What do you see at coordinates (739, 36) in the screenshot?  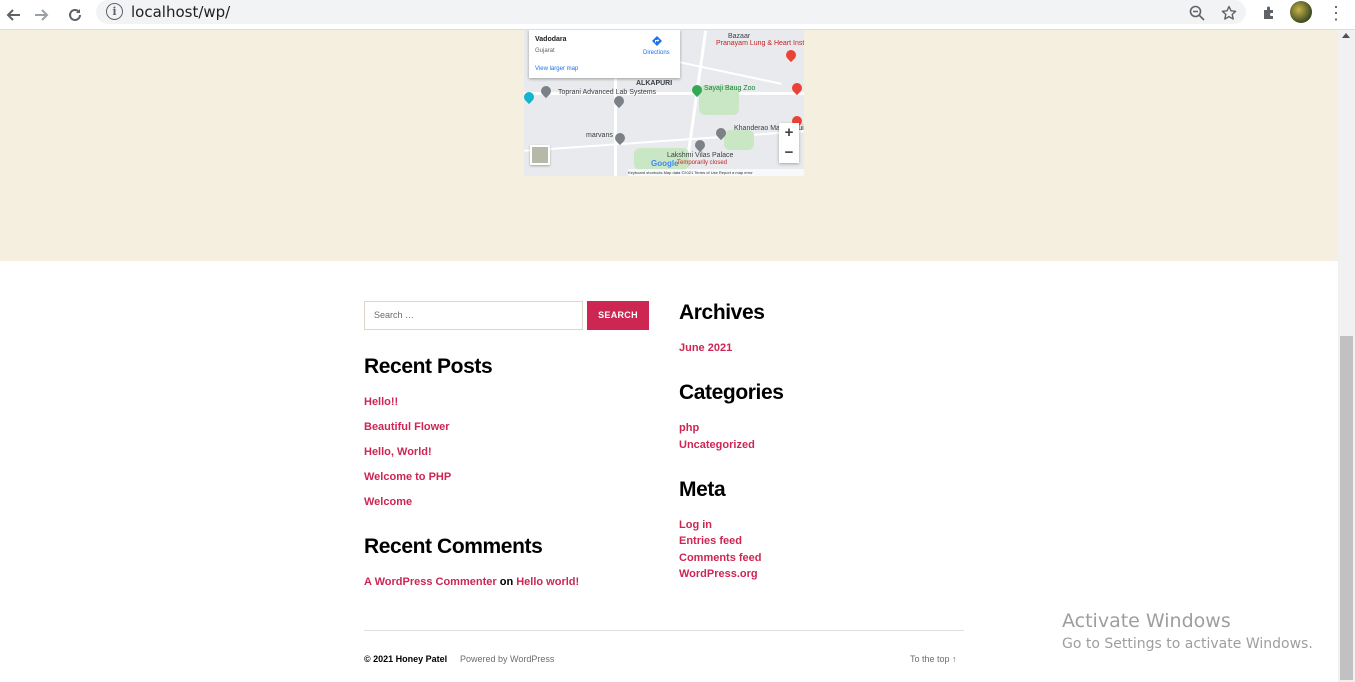 I see `map-label: Bazaar` at bounding box center [739, 36].